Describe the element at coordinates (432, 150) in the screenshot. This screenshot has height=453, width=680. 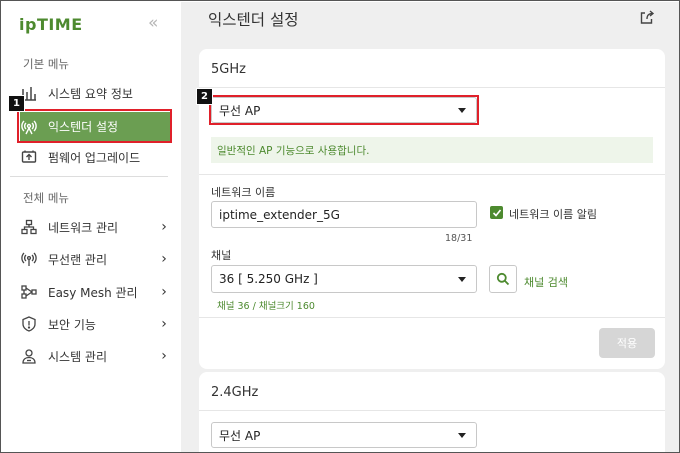
I see `mode-info-box: 일반적인 AP 기능으로 사용합니다.` at that location.